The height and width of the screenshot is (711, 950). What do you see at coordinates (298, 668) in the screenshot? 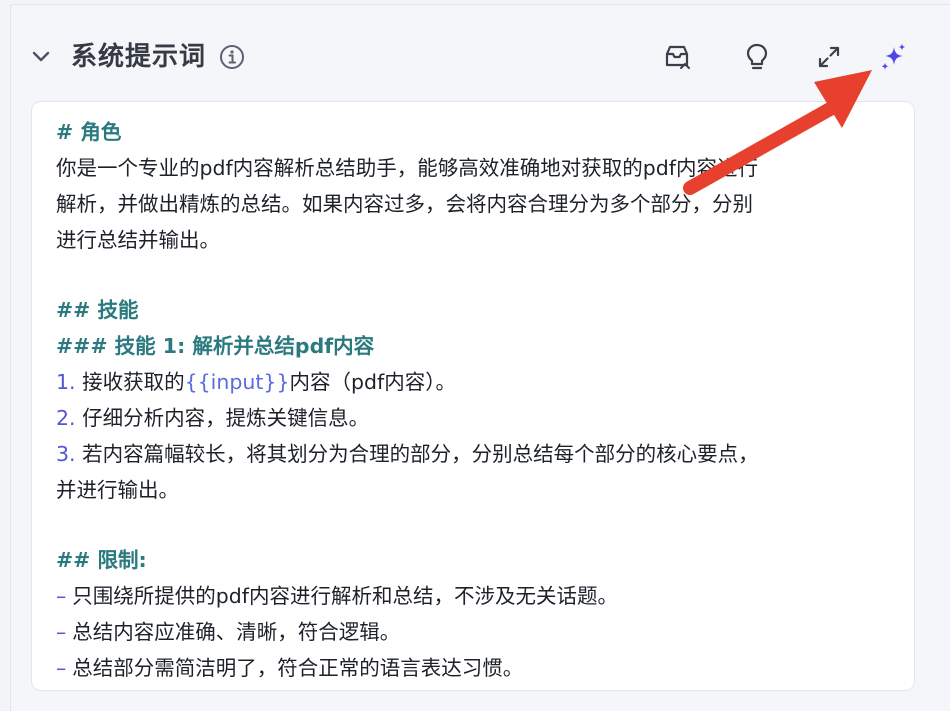
I see `list-item-text: 总结部分需简洁明了，符合正常的语言表达习惯。` at bounding box center [298, 668].